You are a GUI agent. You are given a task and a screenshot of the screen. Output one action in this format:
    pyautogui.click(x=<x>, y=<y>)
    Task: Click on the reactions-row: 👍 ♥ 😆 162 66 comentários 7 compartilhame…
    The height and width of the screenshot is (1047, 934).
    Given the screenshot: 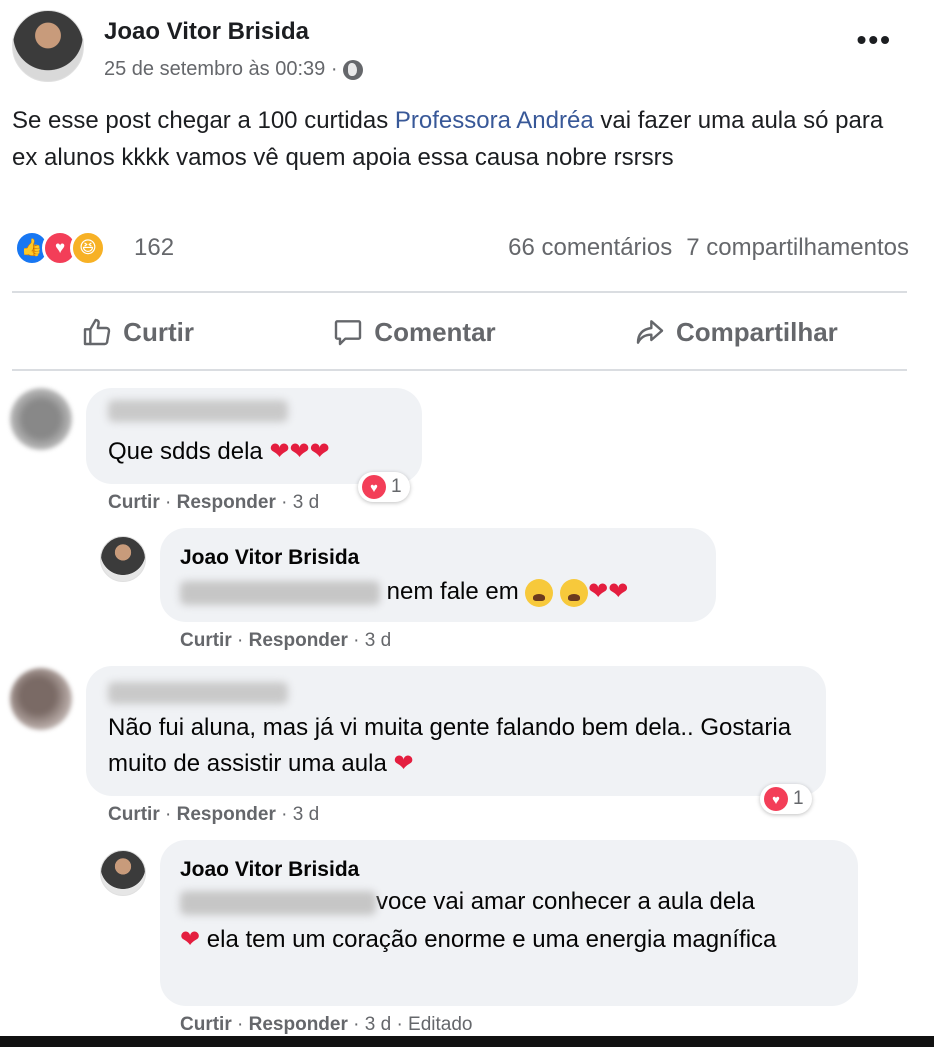 What is the action you would take?
    pyautogui.click(x=461, y=252)
    